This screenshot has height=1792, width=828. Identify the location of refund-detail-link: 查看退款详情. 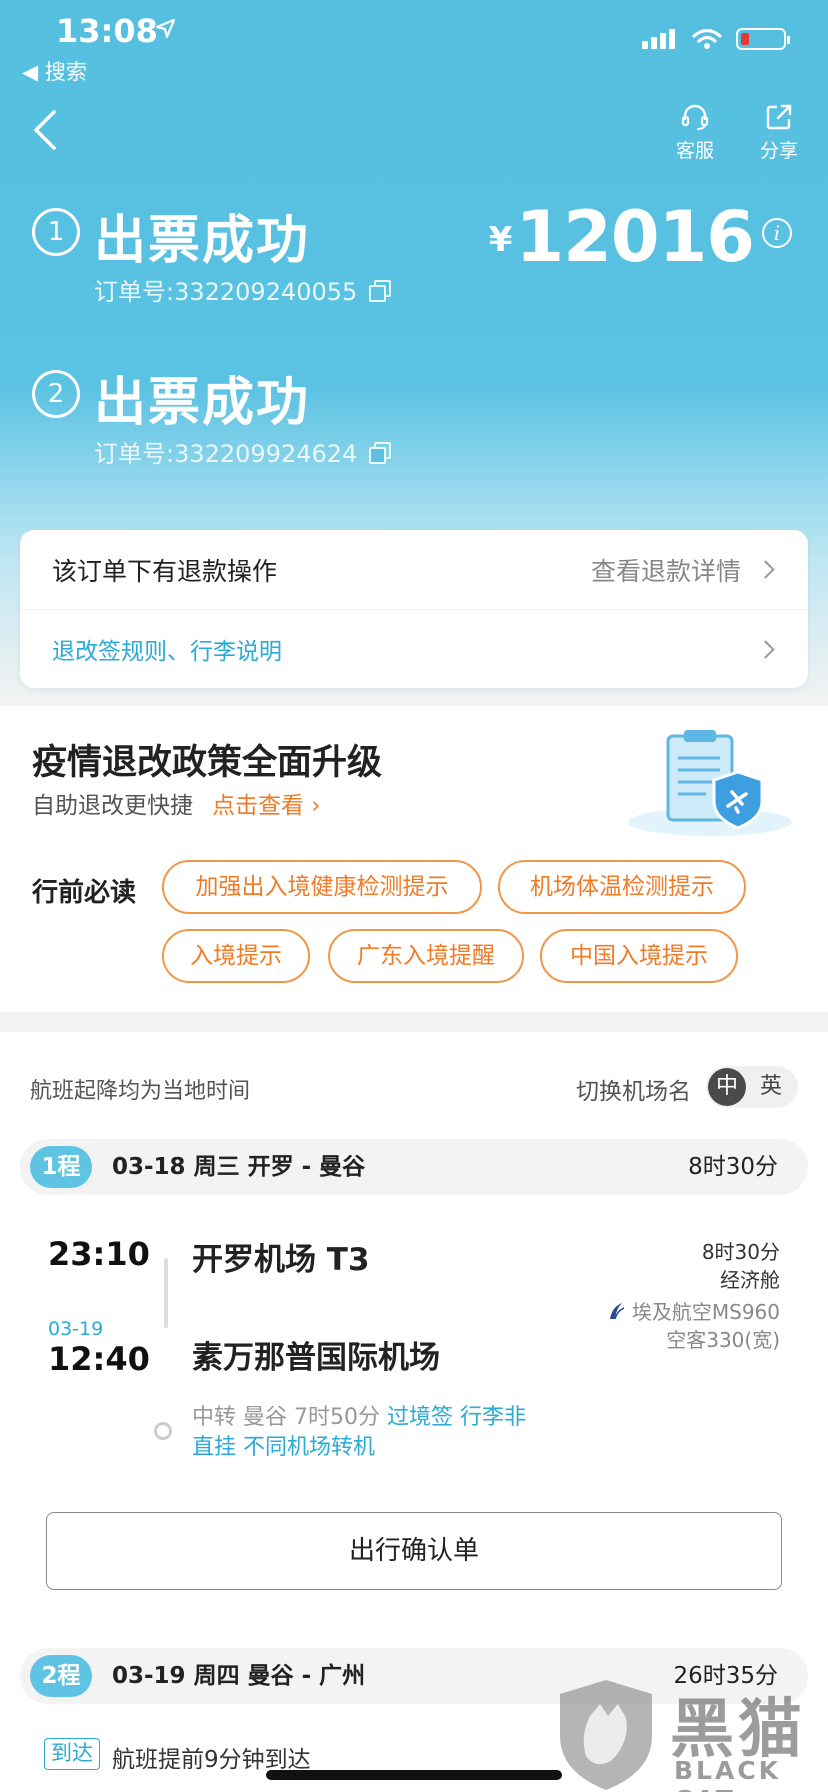
(682, 570).